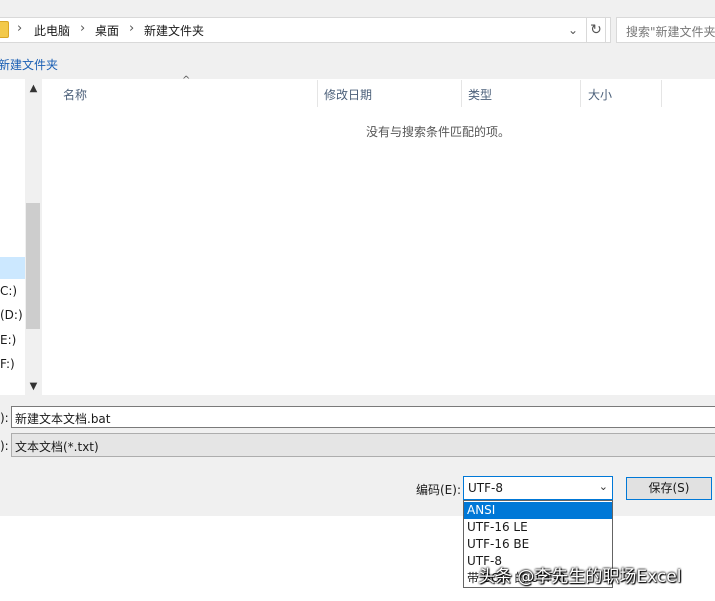  Describe the element at coordinates (7, 364) in the screenshot. I see `nav-item-drive-f: F:)` at that location.